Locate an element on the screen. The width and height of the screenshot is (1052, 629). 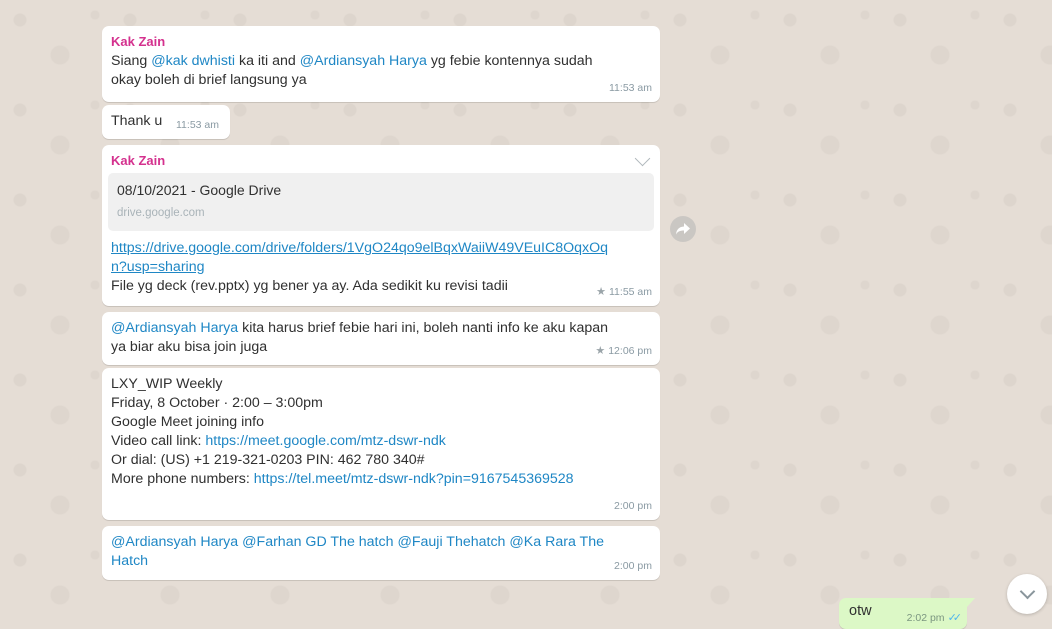
text-line: More phone numbers: is located at coordinates (182, 479).